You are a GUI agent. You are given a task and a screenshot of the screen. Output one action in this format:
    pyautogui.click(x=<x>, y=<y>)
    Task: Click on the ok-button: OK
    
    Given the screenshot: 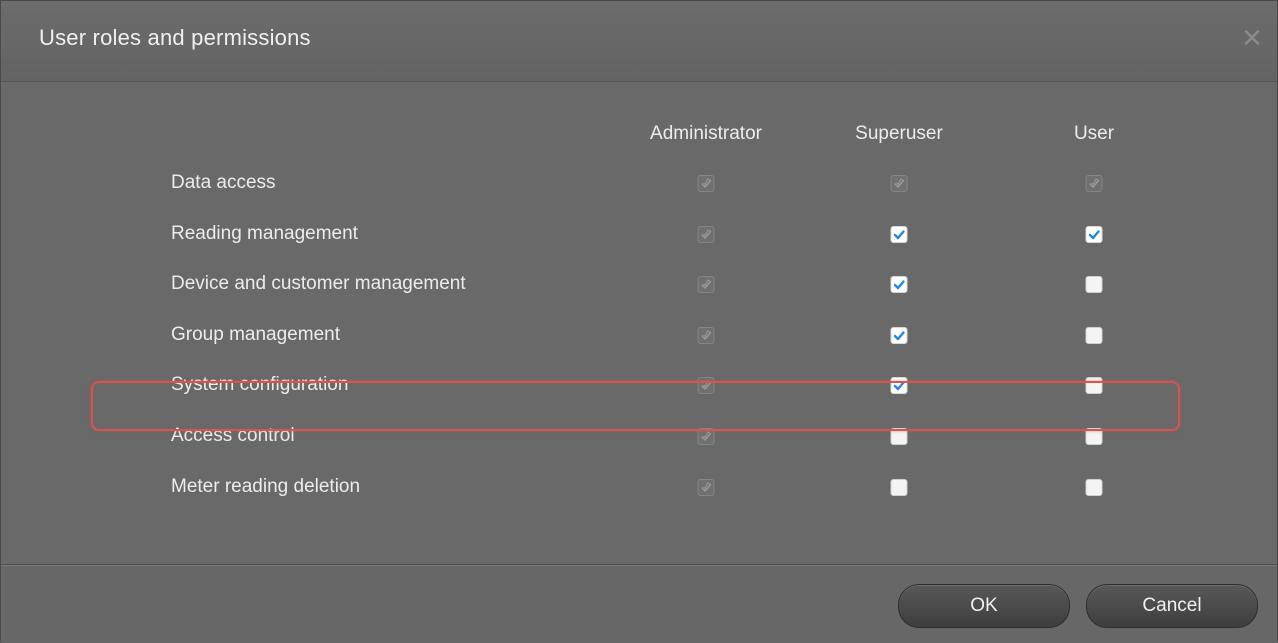 What is the action you would take?
    pyautogui.click(x=984, y=606)
    